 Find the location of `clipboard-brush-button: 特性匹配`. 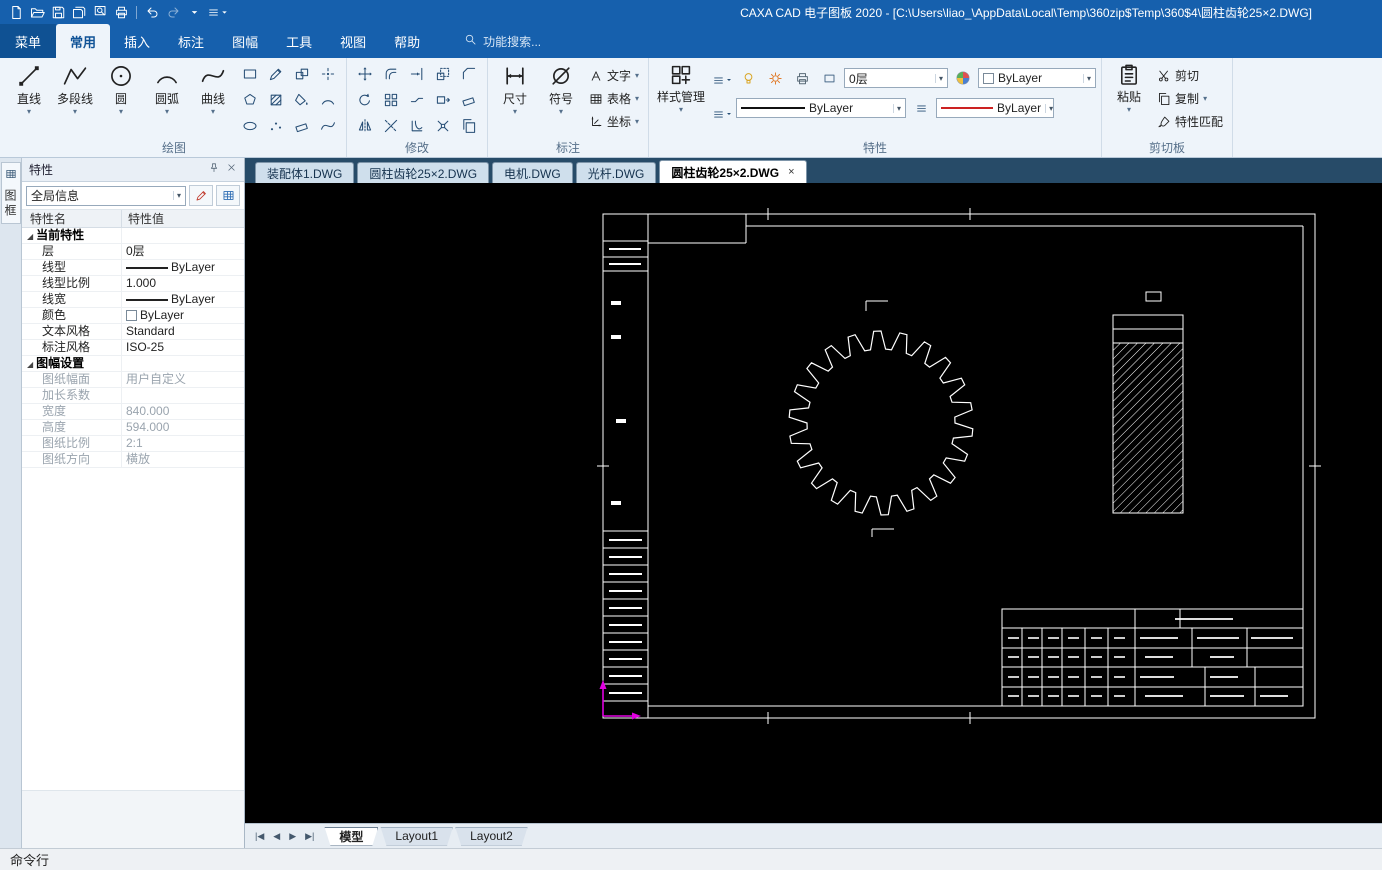

clipboard-brush-button: 特性匹配 is located at coordinates (1190, 121).